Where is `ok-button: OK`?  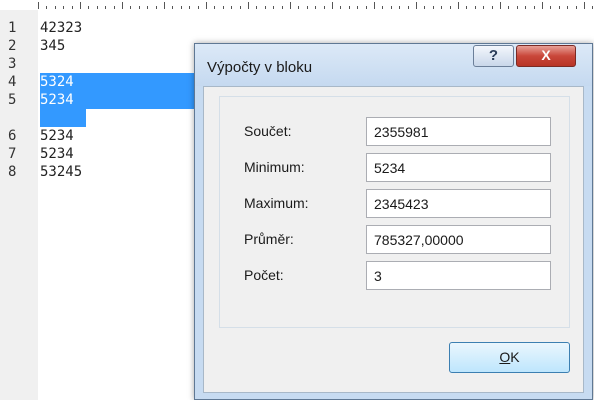
ok-button: OK is located at coordinates (509, 357).